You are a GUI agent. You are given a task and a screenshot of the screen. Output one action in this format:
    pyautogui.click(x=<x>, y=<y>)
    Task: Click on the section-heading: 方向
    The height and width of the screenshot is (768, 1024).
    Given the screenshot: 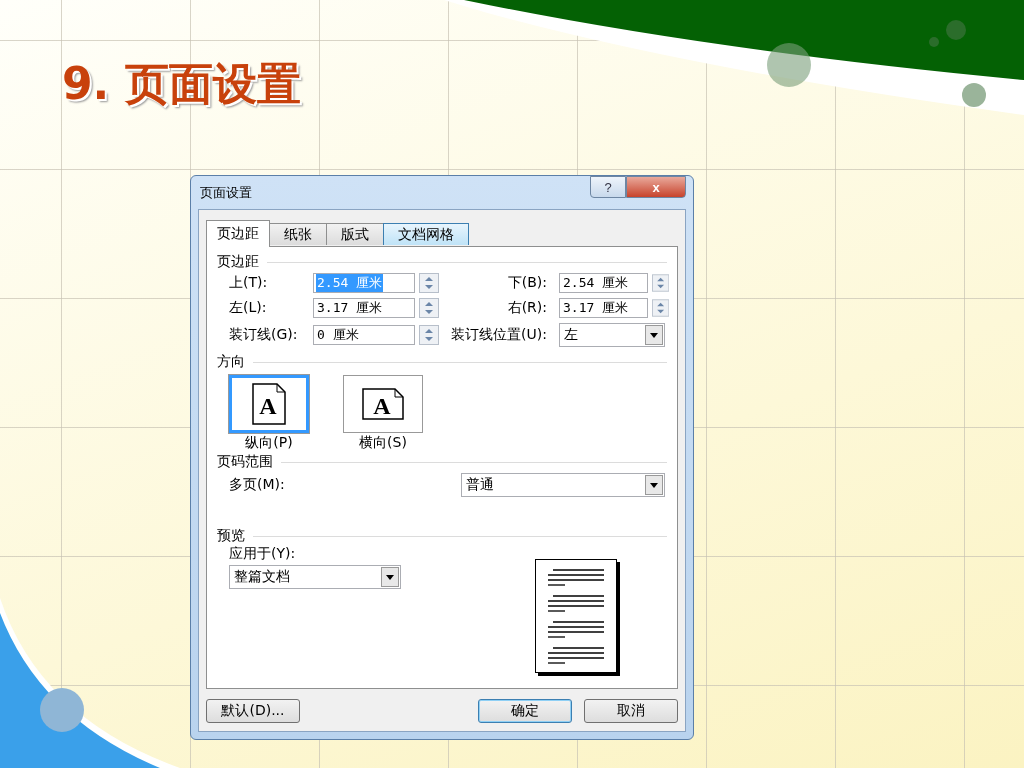 What is the action you would take?
    pyautogui.click(x=231, y=362)
    